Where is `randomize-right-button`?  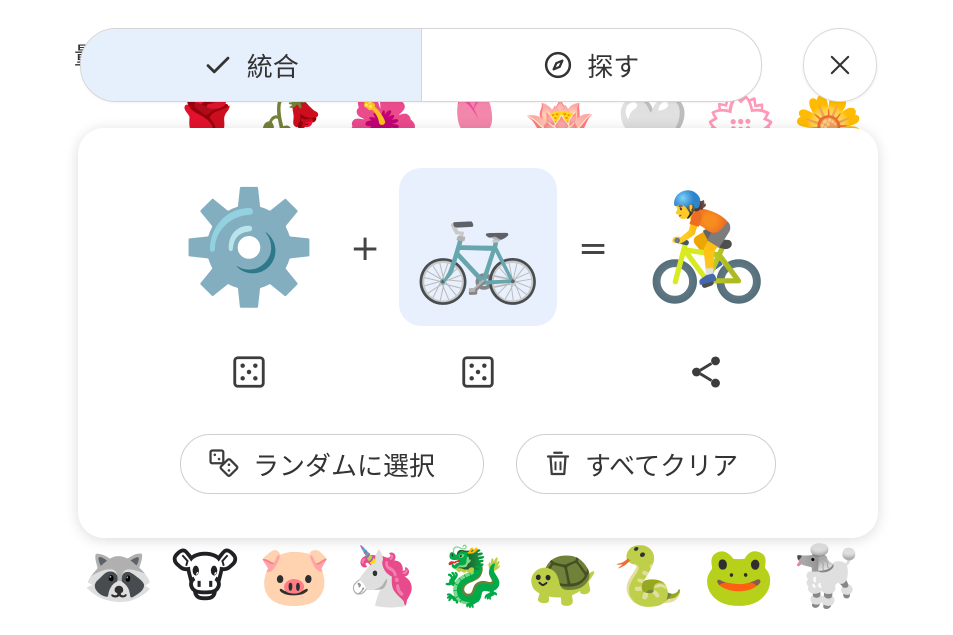 randomize-right-button is located at coordinates (478, 372).